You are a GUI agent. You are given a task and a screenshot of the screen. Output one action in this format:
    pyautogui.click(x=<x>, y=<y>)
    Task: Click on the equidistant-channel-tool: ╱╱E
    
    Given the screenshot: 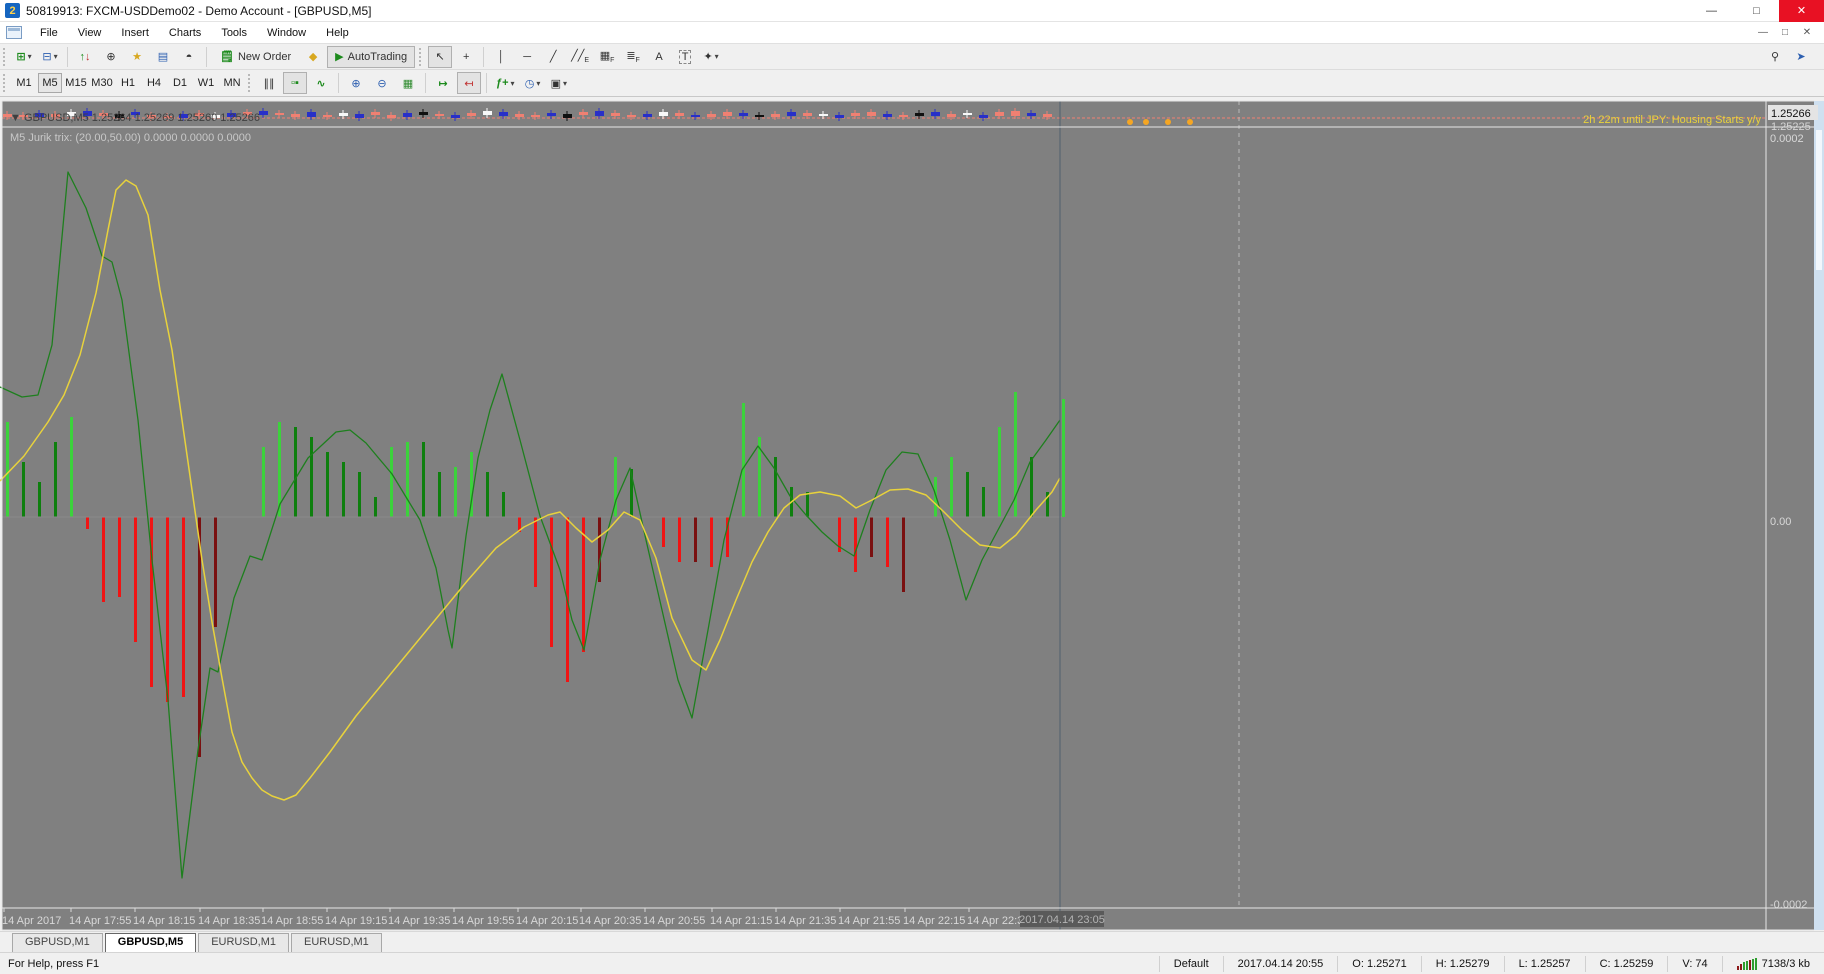 What is the action you would take?
    pyautogui.click(x=580, y=57)
    